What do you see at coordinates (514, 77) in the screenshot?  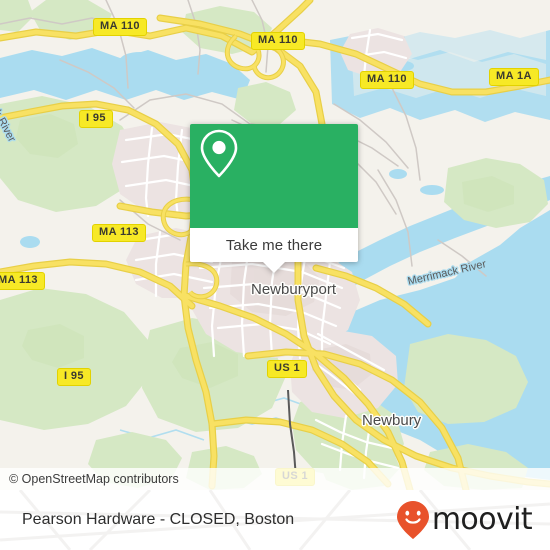 I see `road-shield: MA 1A` at bounding box center [514, 77].